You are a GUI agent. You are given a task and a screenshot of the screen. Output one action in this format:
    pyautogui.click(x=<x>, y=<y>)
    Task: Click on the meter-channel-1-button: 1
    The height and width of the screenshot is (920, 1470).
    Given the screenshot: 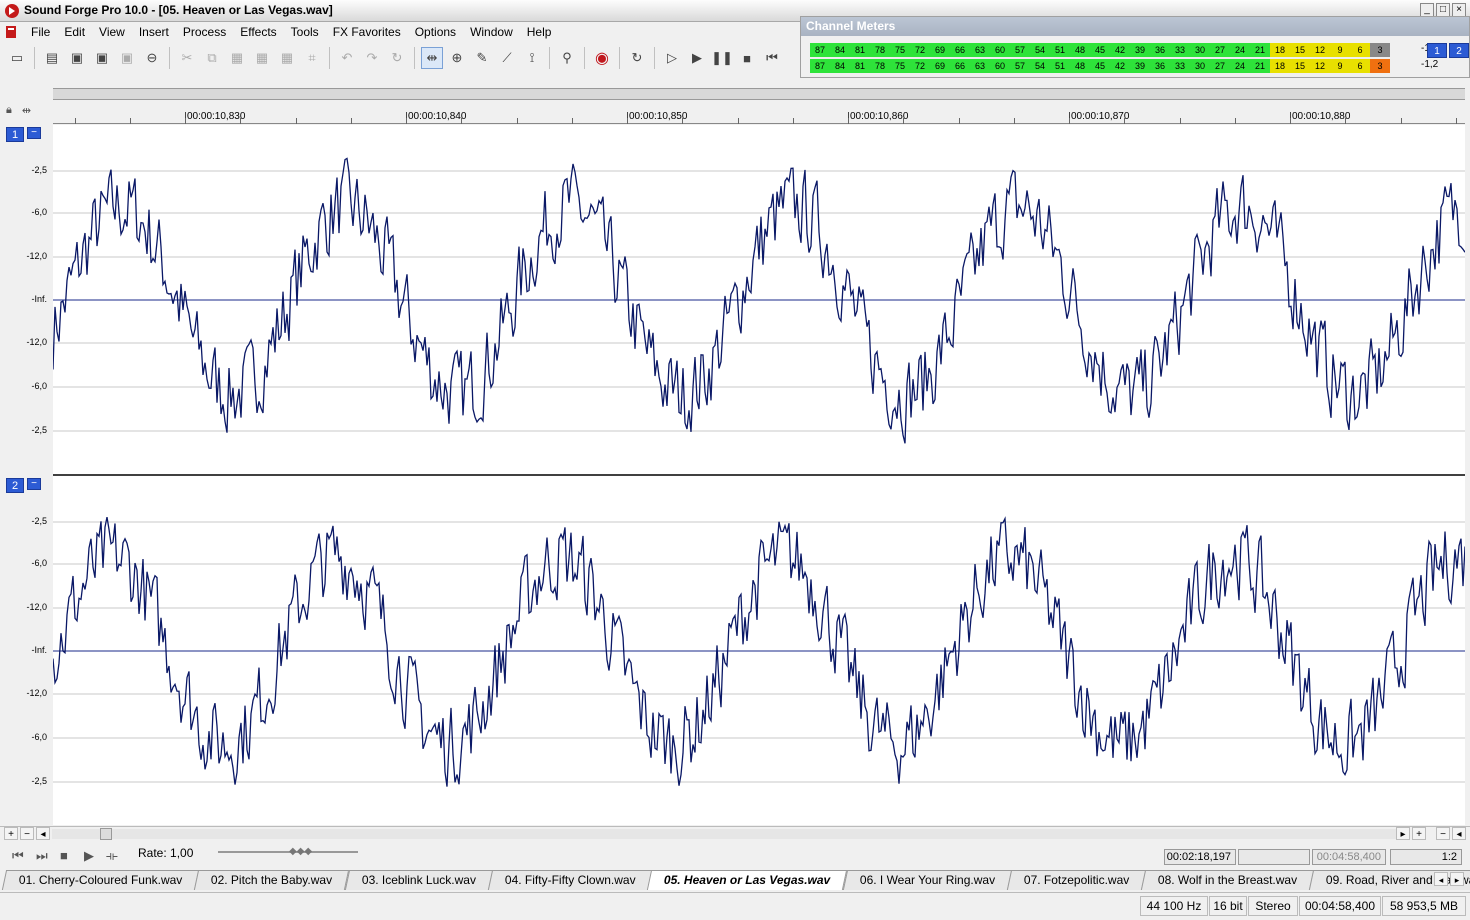 What is the action you would take?
    pyautogui.click(x=1437, y=50)
    